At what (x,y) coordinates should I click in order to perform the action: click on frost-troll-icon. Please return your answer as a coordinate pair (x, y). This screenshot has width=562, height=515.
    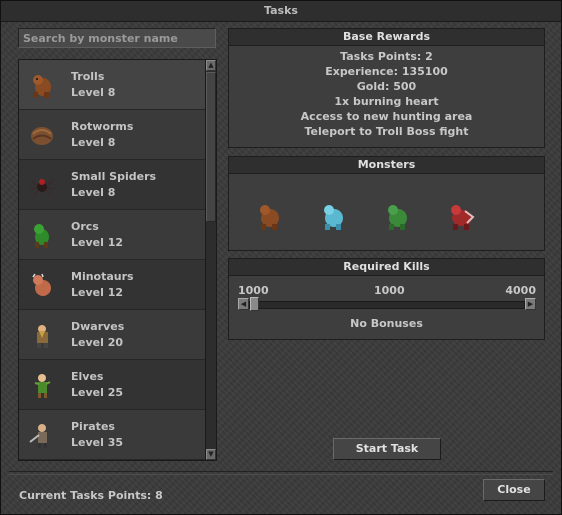
    Looking at the image, I should click on (333, 217).